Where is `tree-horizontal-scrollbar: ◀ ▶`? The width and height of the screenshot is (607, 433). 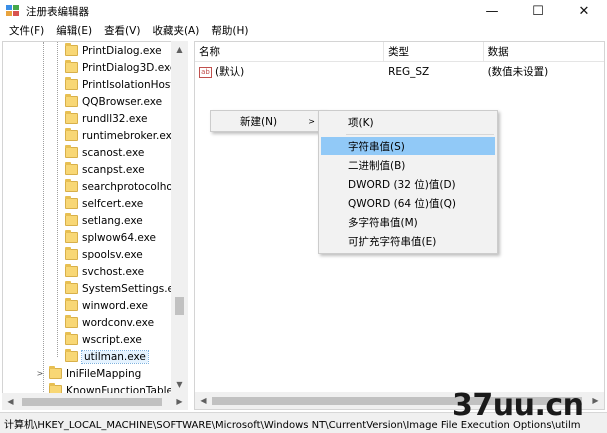
tree-horizontal-scrollbar: ◀ ▶ is located at coordinates (95, 401).